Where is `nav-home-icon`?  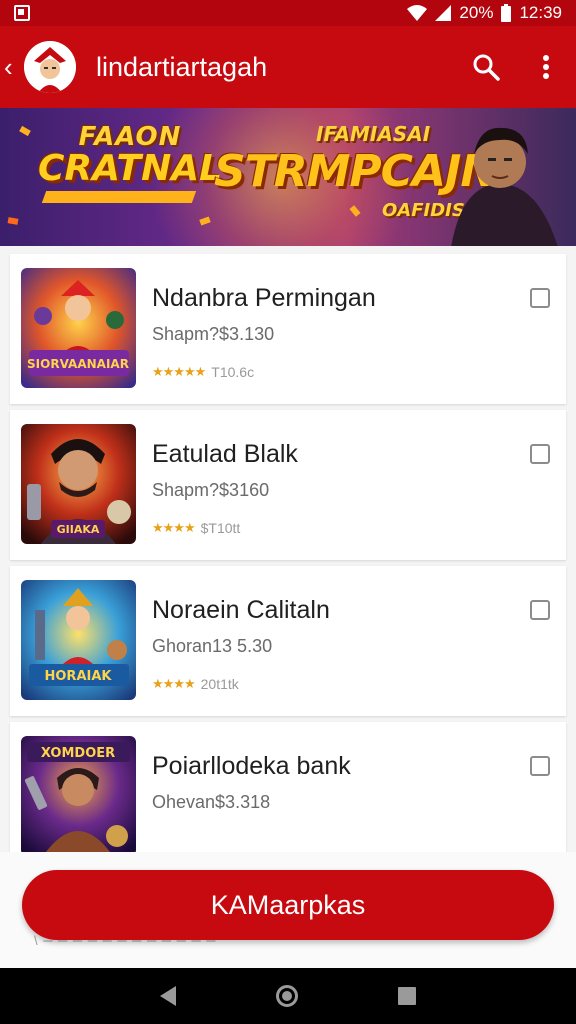
nav-home-icon is located at coordinates (287, 996).